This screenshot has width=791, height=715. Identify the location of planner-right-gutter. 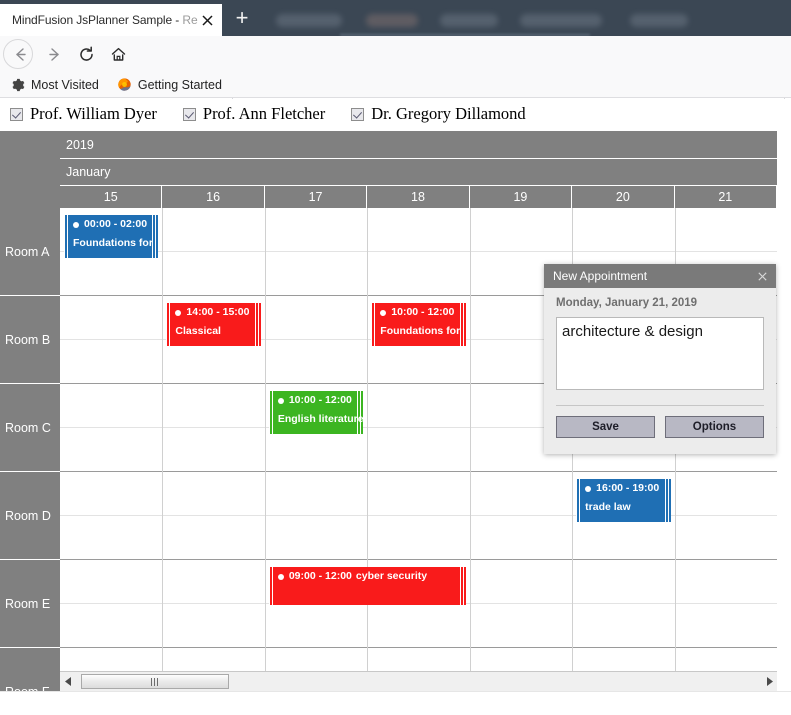
(784, 411).